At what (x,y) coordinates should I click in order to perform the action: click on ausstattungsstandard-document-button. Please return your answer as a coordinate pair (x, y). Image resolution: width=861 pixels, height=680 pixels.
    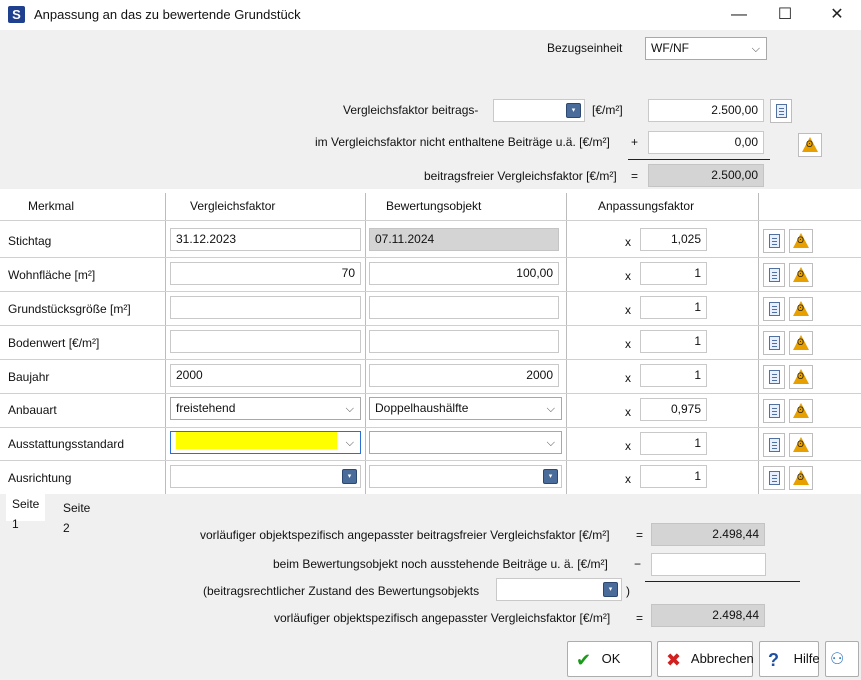
    Looking at the image, I should click on (774, 445).